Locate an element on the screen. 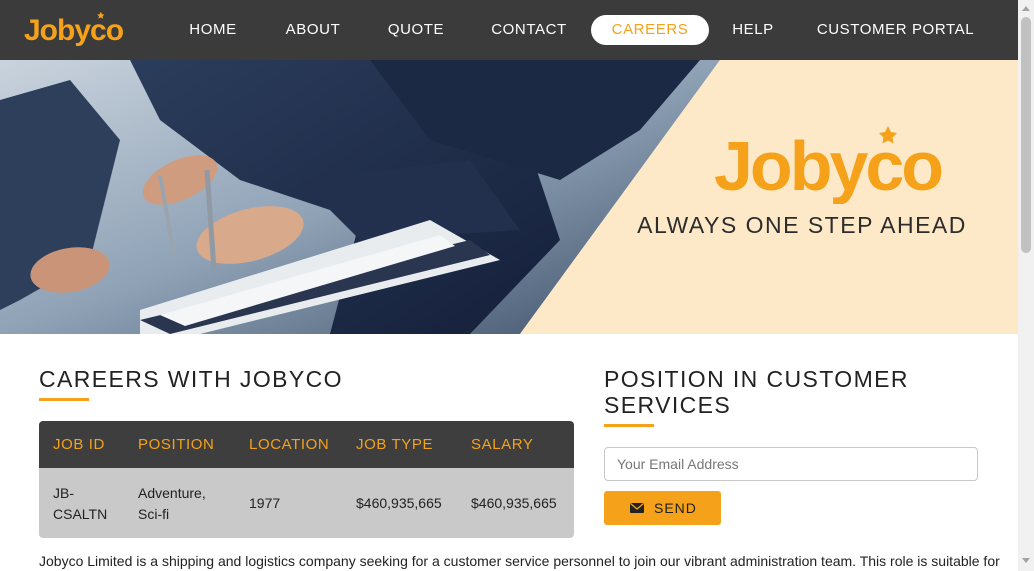 The image size is (1034, 571). jobyco-logo: Jobyco is located at coordinates (76, 30).